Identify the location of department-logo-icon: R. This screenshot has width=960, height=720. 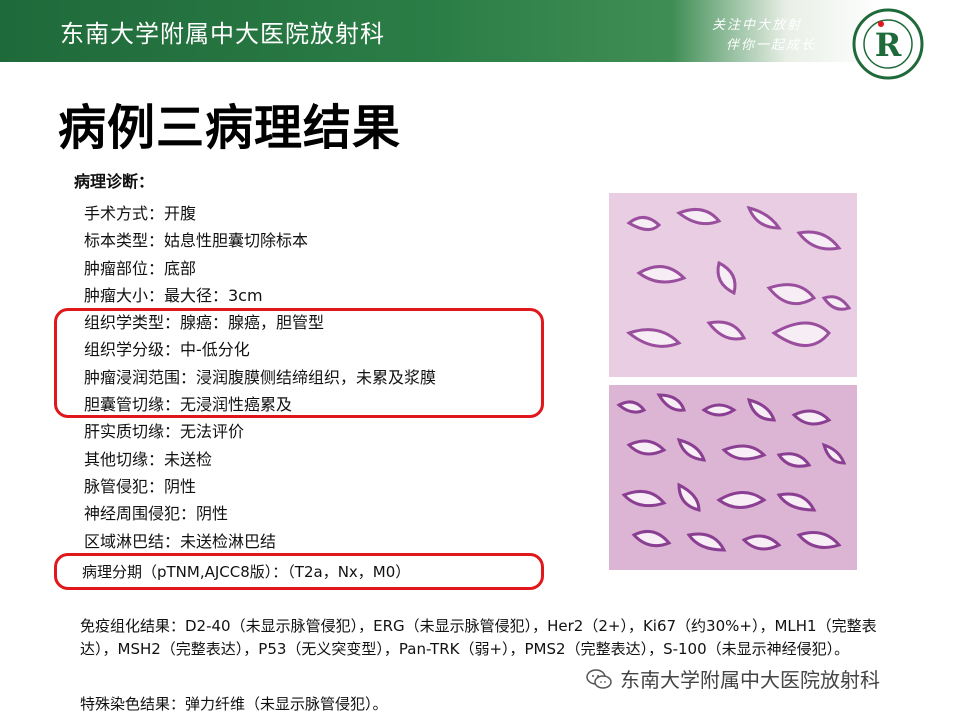
(888, 44).